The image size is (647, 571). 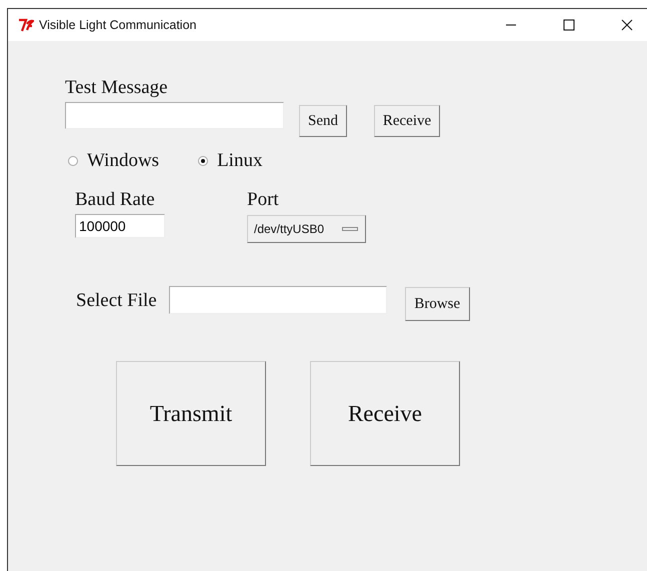 What do you see at coordinates (120, 226) in the screenshot?
I see `baud-rate-field: 100000` at bounding box center [120, 226].